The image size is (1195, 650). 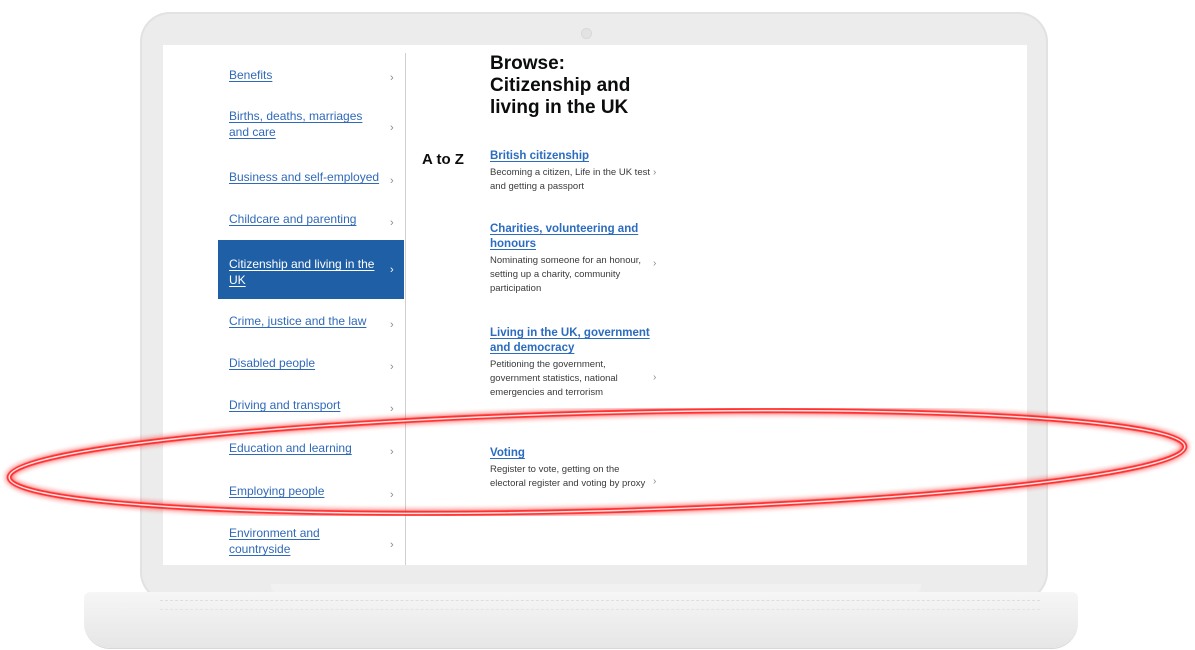 I want to click on sidebar-item-label: Benefits, so click(x=251, y=75).